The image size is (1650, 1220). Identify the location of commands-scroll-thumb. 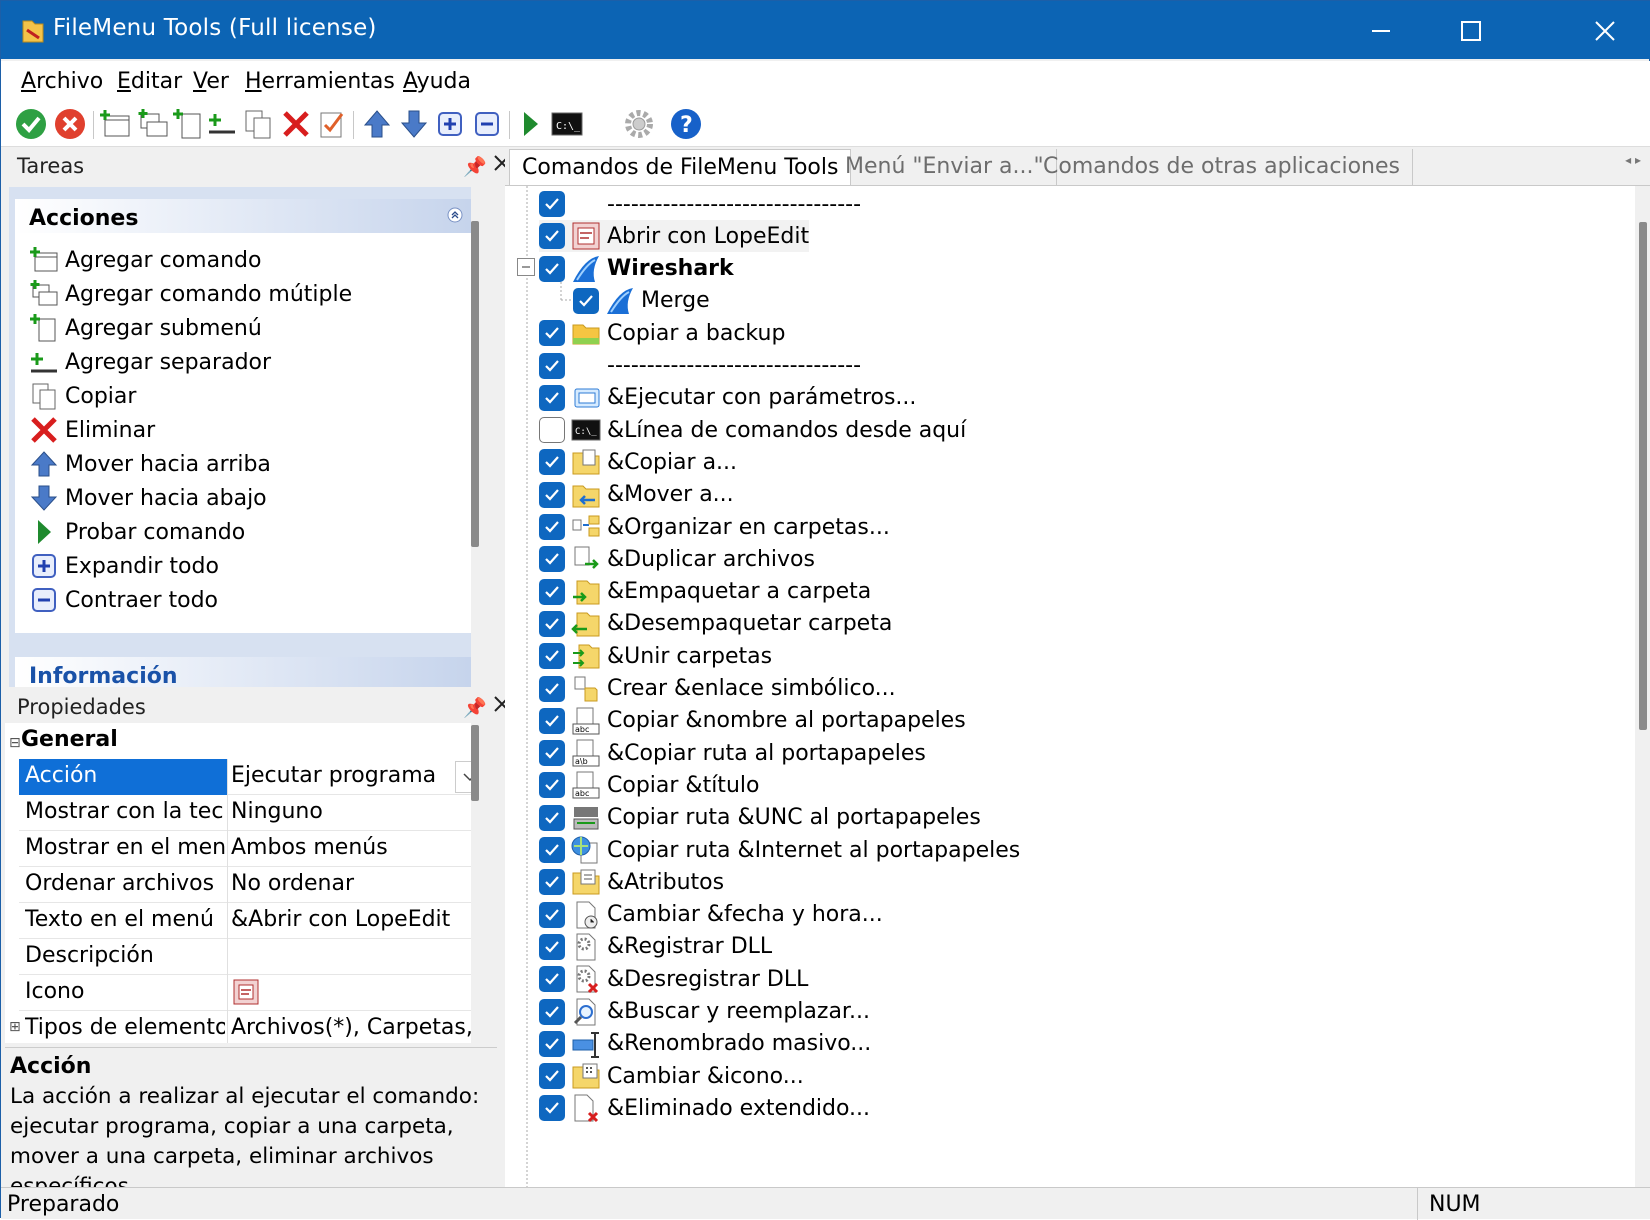
(1643, 476).